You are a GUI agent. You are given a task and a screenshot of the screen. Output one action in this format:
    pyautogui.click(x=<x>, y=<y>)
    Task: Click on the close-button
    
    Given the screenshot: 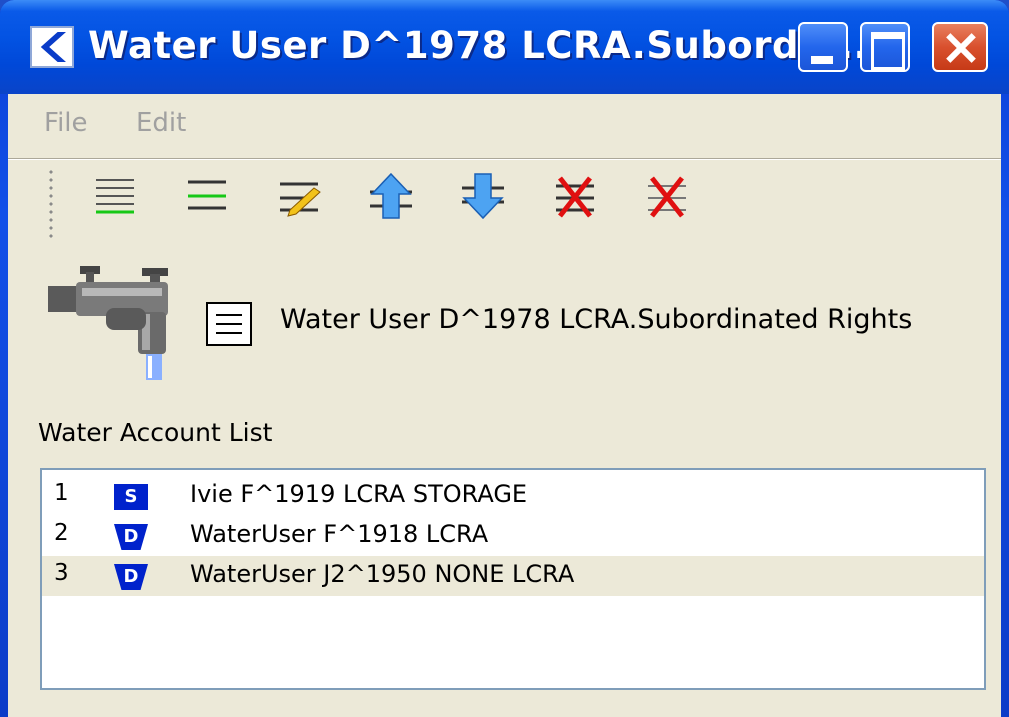 What is the action you would take?
    pyautogui.click(x=960, y=47)
    